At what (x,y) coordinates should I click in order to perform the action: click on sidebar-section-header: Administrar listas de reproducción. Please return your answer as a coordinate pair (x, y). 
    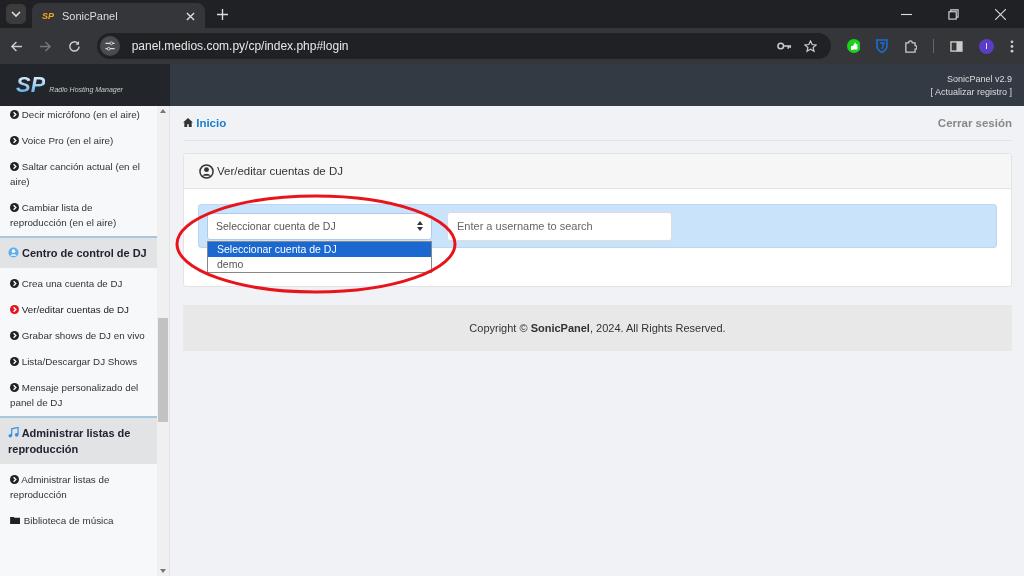
    Looking at the image, I should click on (78, 440).